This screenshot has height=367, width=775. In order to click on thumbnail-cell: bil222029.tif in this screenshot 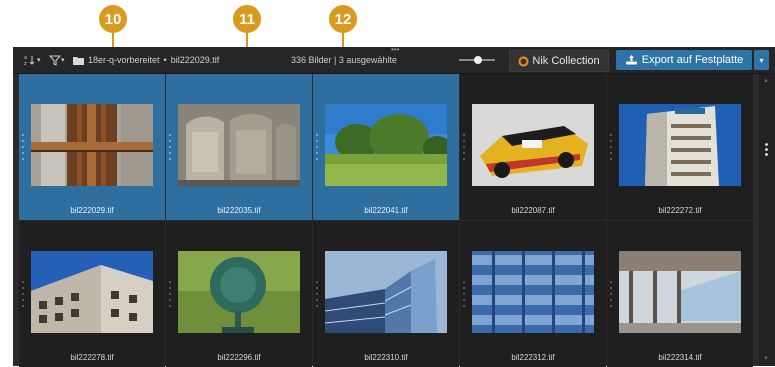, I will do `click(92, 147)`.